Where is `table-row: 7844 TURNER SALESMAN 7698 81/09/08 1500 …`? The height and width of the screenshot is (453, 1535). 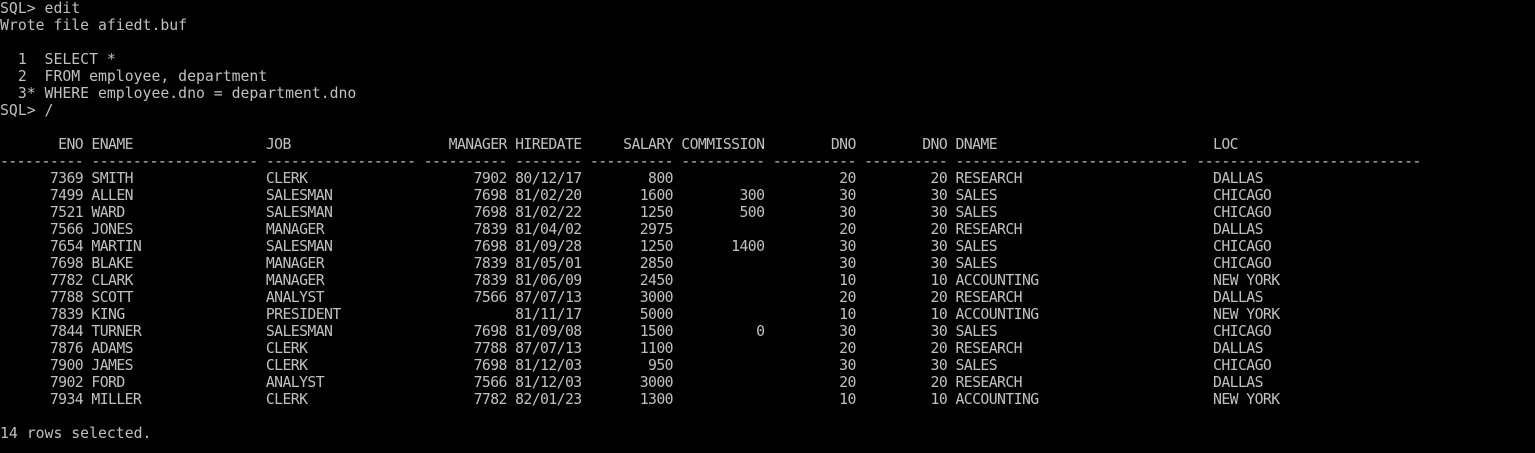 table-row: 7844 TURNER SALESMAN 7698 81/09/08 1500 … is located at coordinates (636, 331).